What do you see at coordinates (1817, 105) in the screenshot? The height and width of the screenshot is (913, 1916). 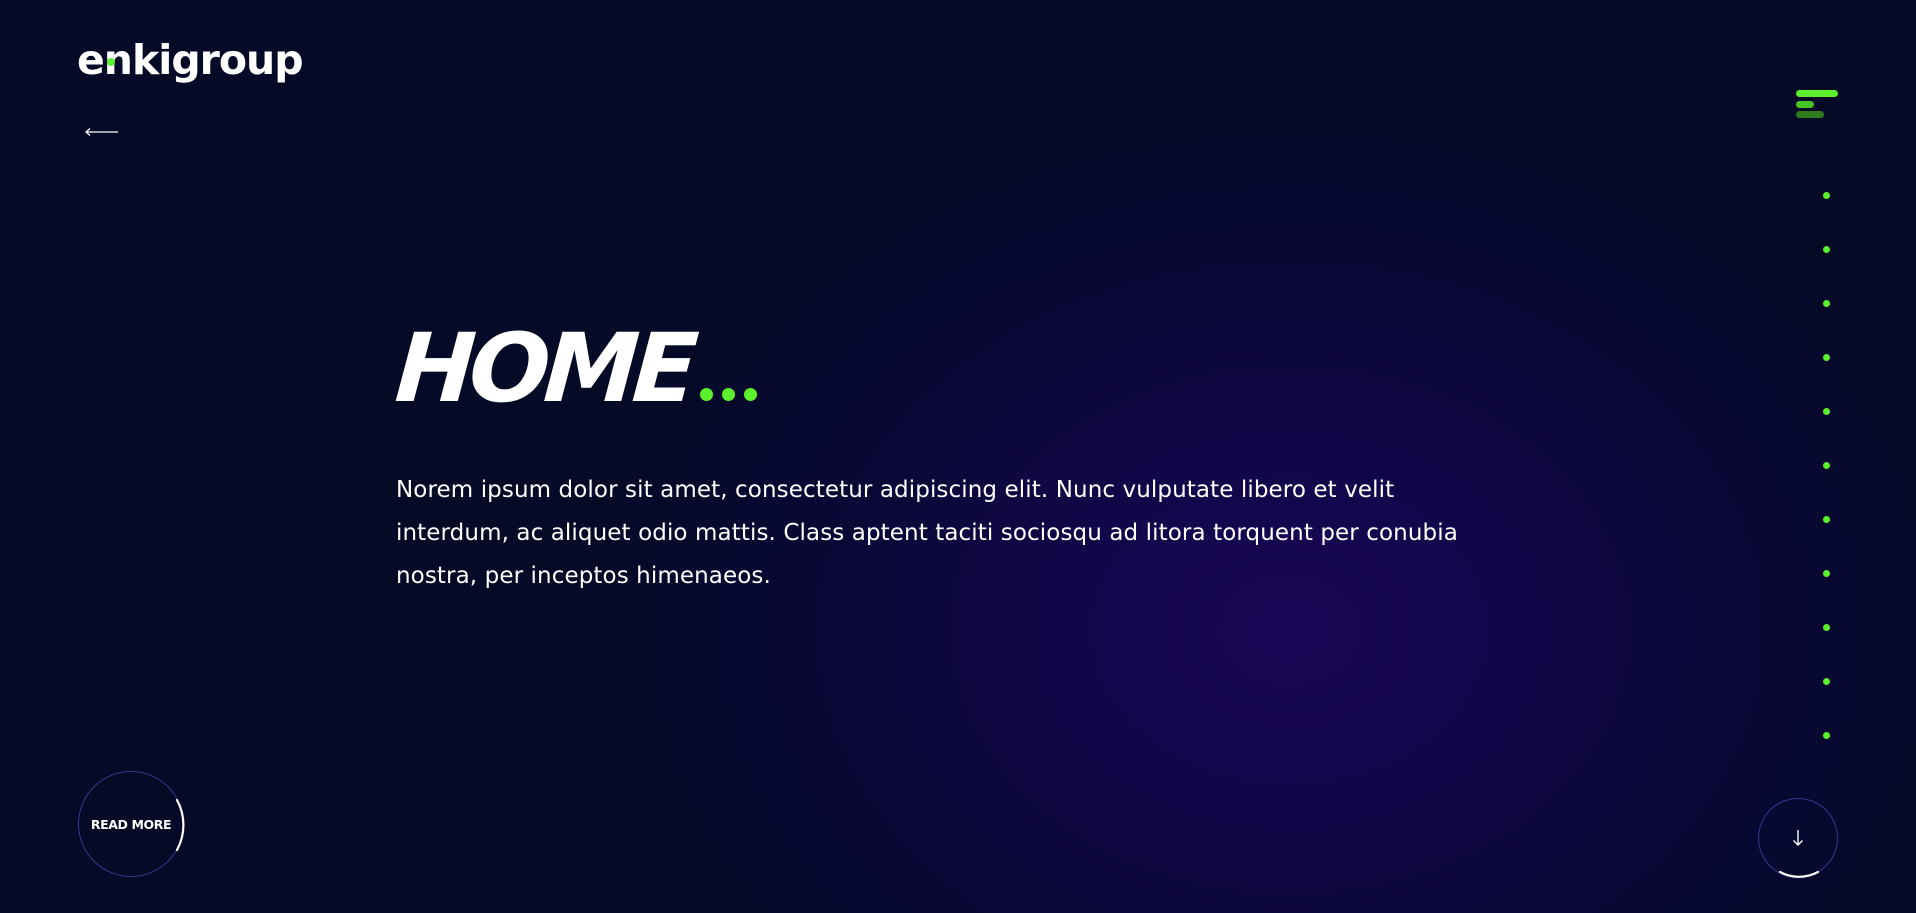 I see `hamburger-menu-icon` at bounding box center [1817, 105].